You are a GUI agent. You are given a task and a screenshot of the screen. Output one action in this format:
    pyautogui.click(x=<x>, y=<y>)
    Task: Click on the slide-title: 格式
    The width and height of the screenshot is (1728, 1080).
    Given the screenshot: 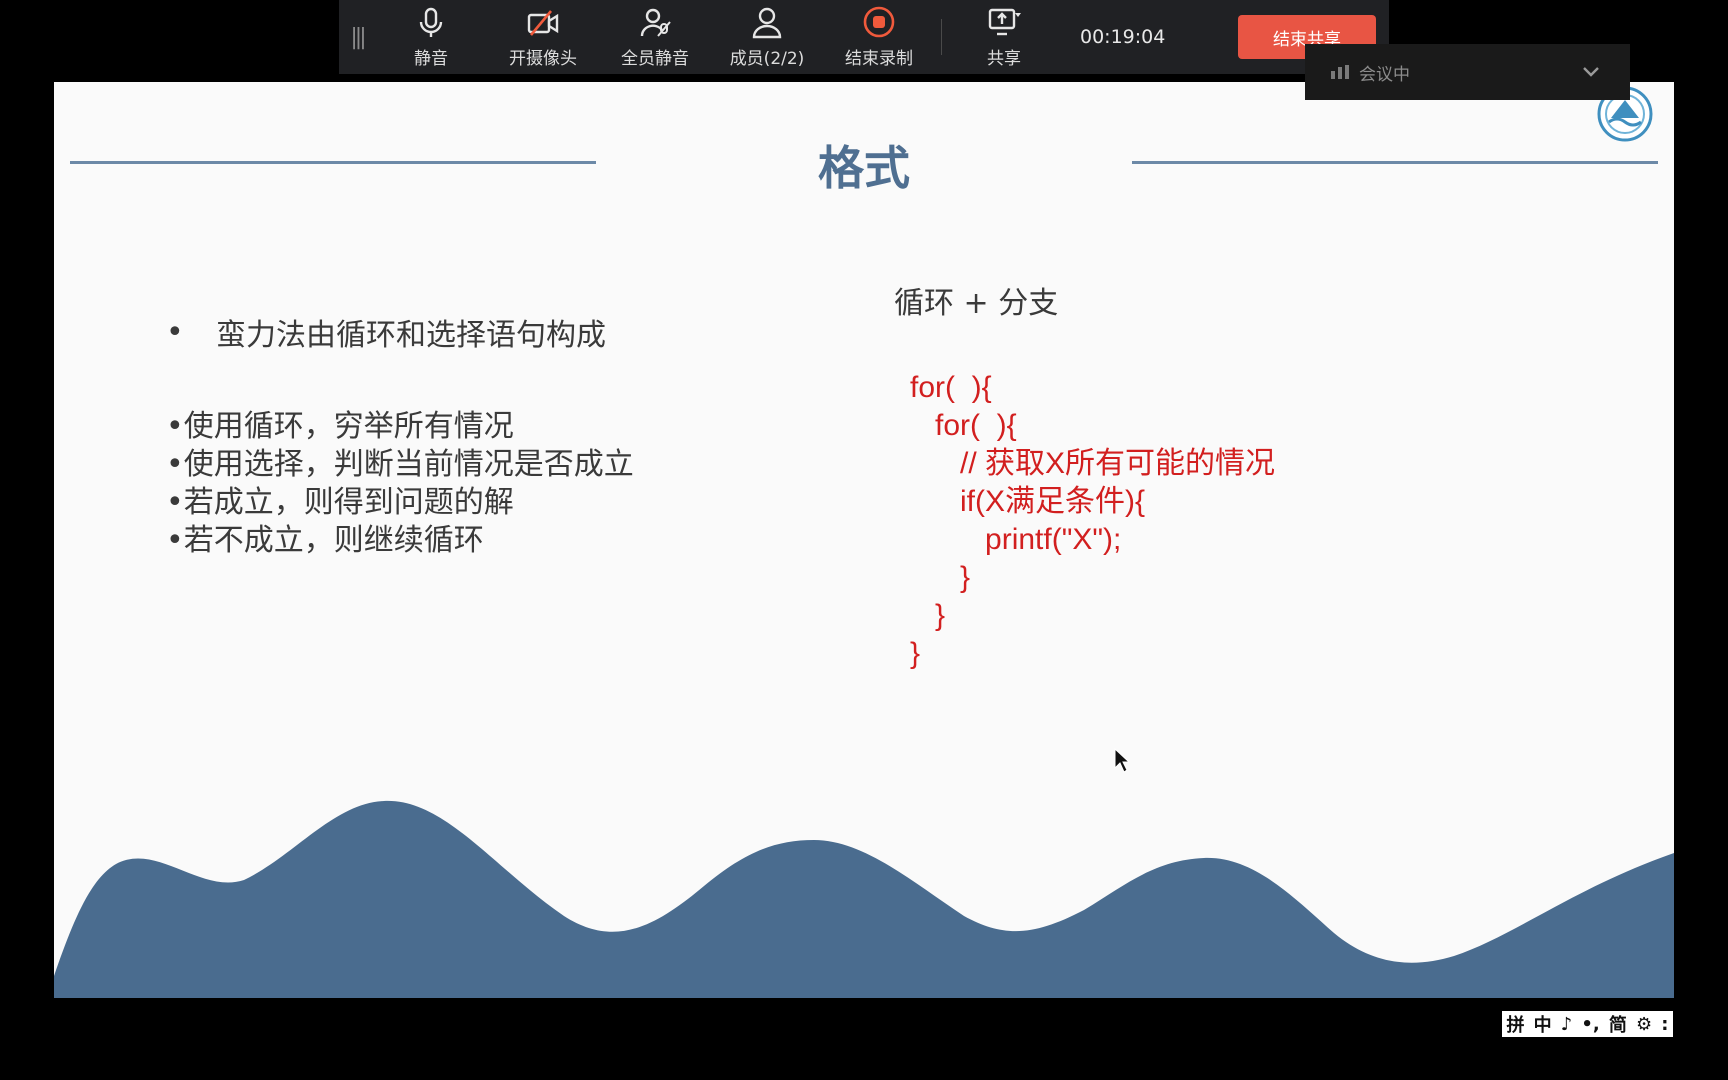 What is the action you would take?
    pyautogui.click(x=864, y=168)
    